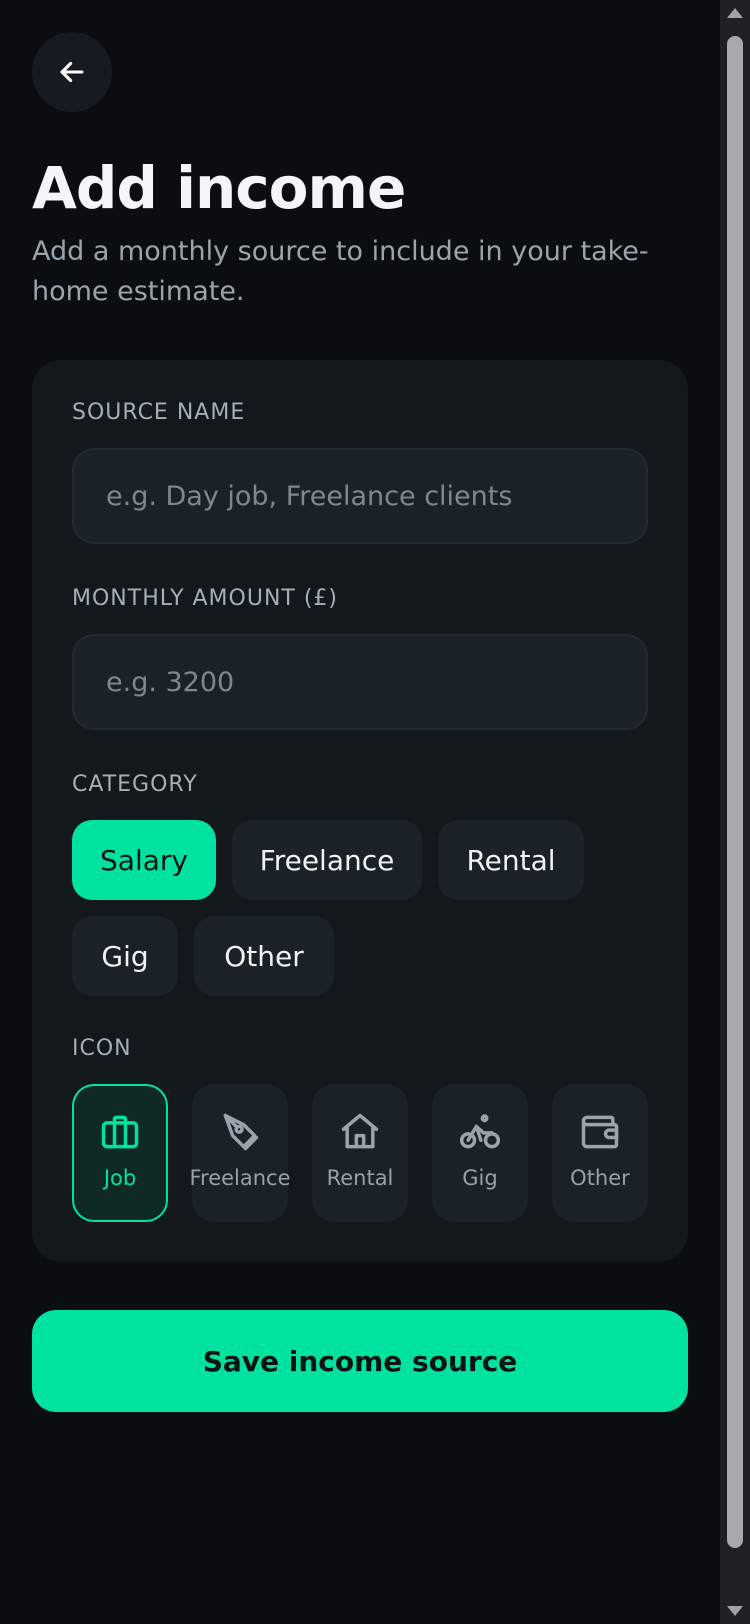  Describe the element at coordinates (264, 956) in the screenshot. I see `category-chip-other: Other` at that location.